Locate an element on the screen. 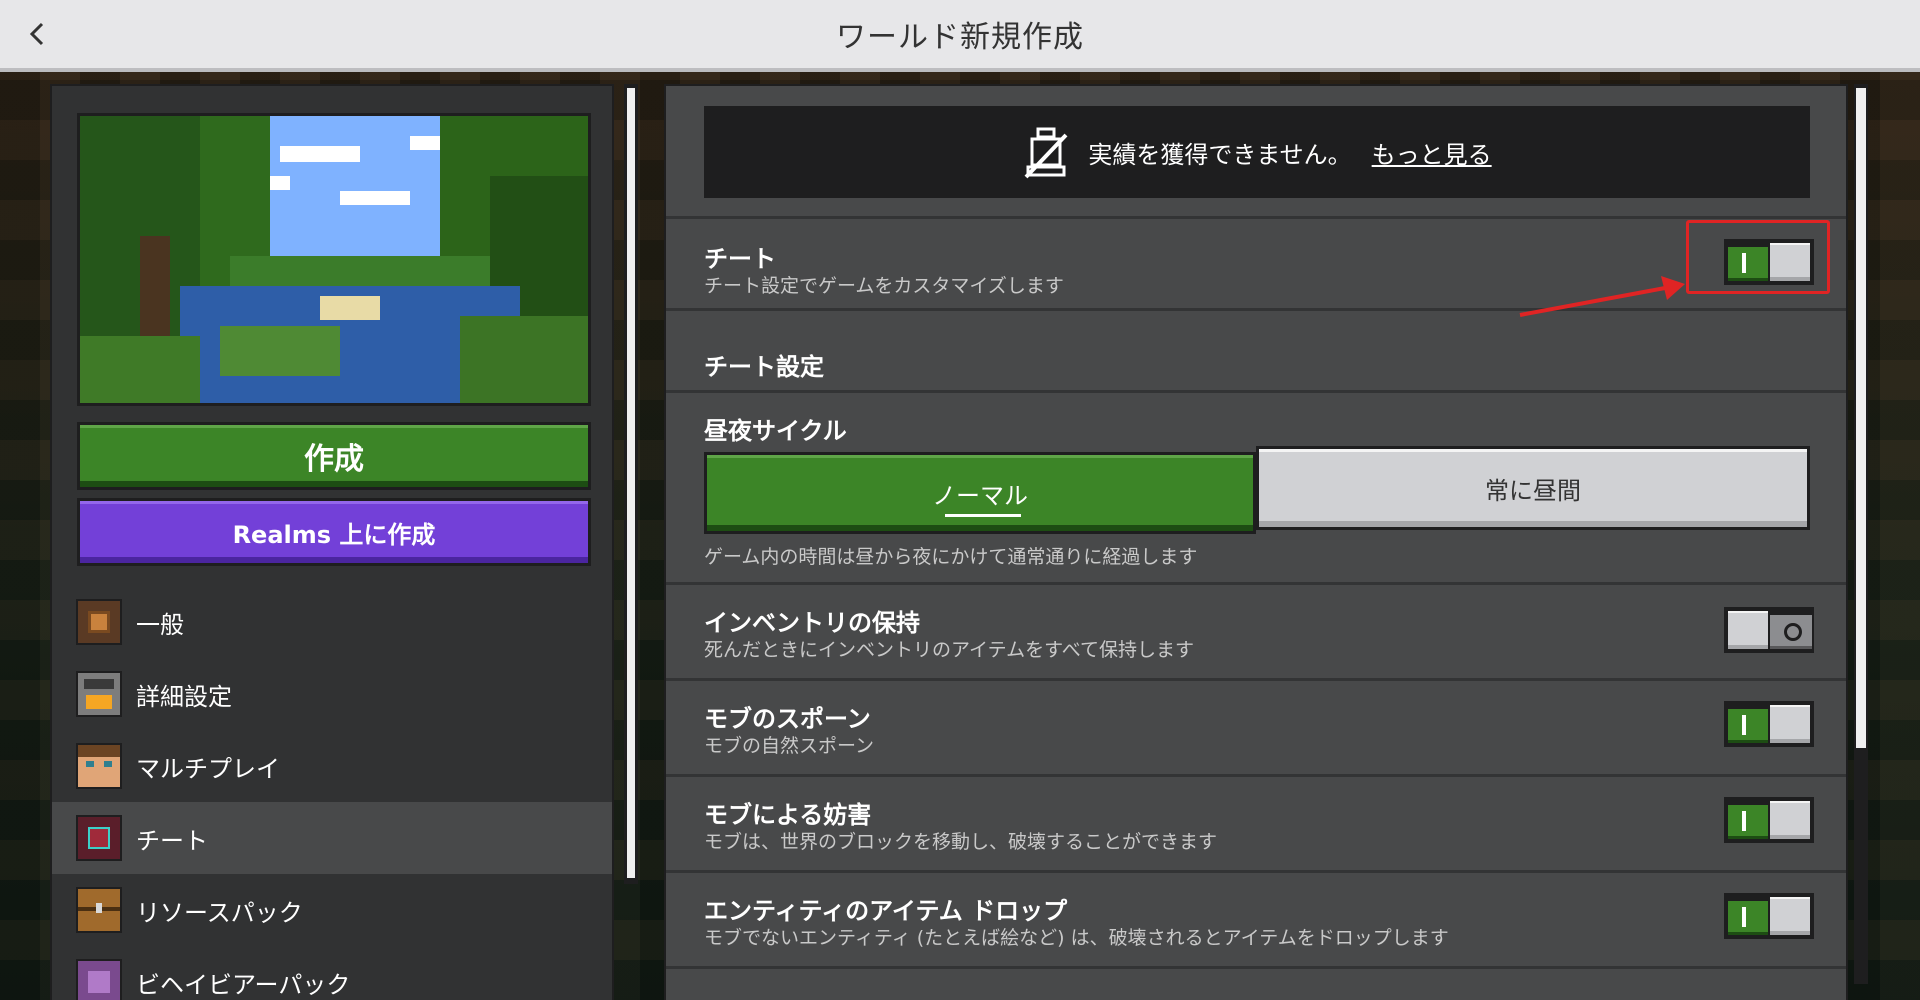 This screenshot has height=1000, width=1920. setting-row-partial is located at coordinates (1256, 983).